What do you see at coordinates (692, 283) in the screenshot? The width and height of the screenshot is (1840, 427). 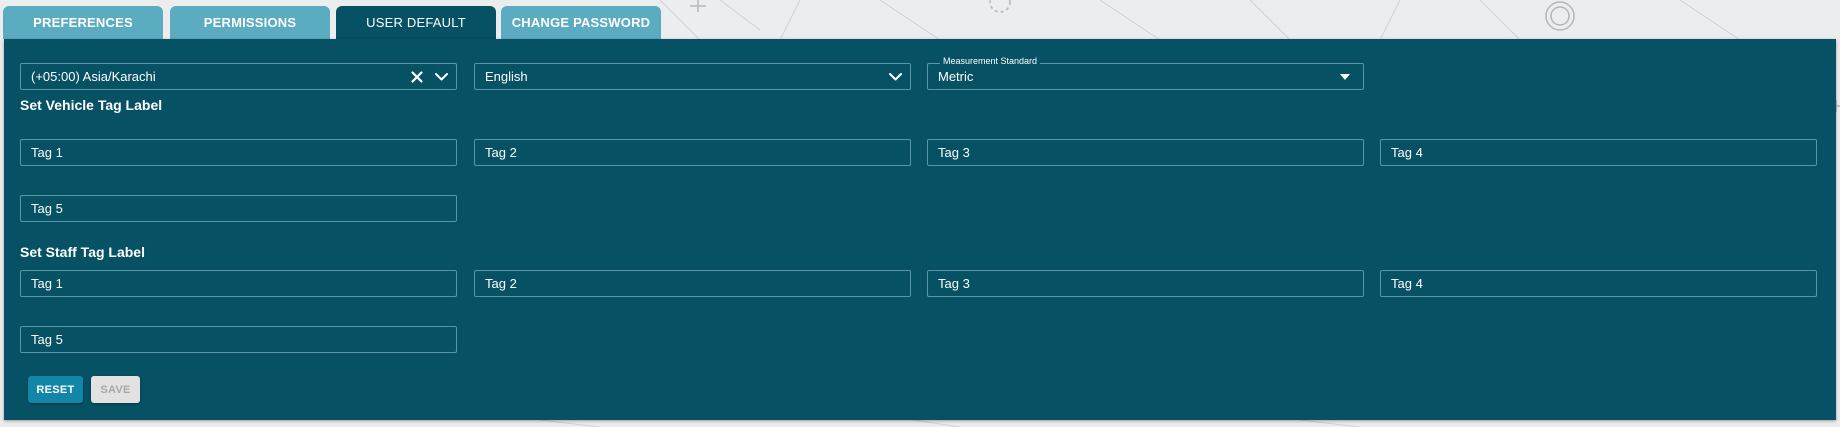 I see `staff-tag-input-2: Tag 2` at bounding box center [692, 283].